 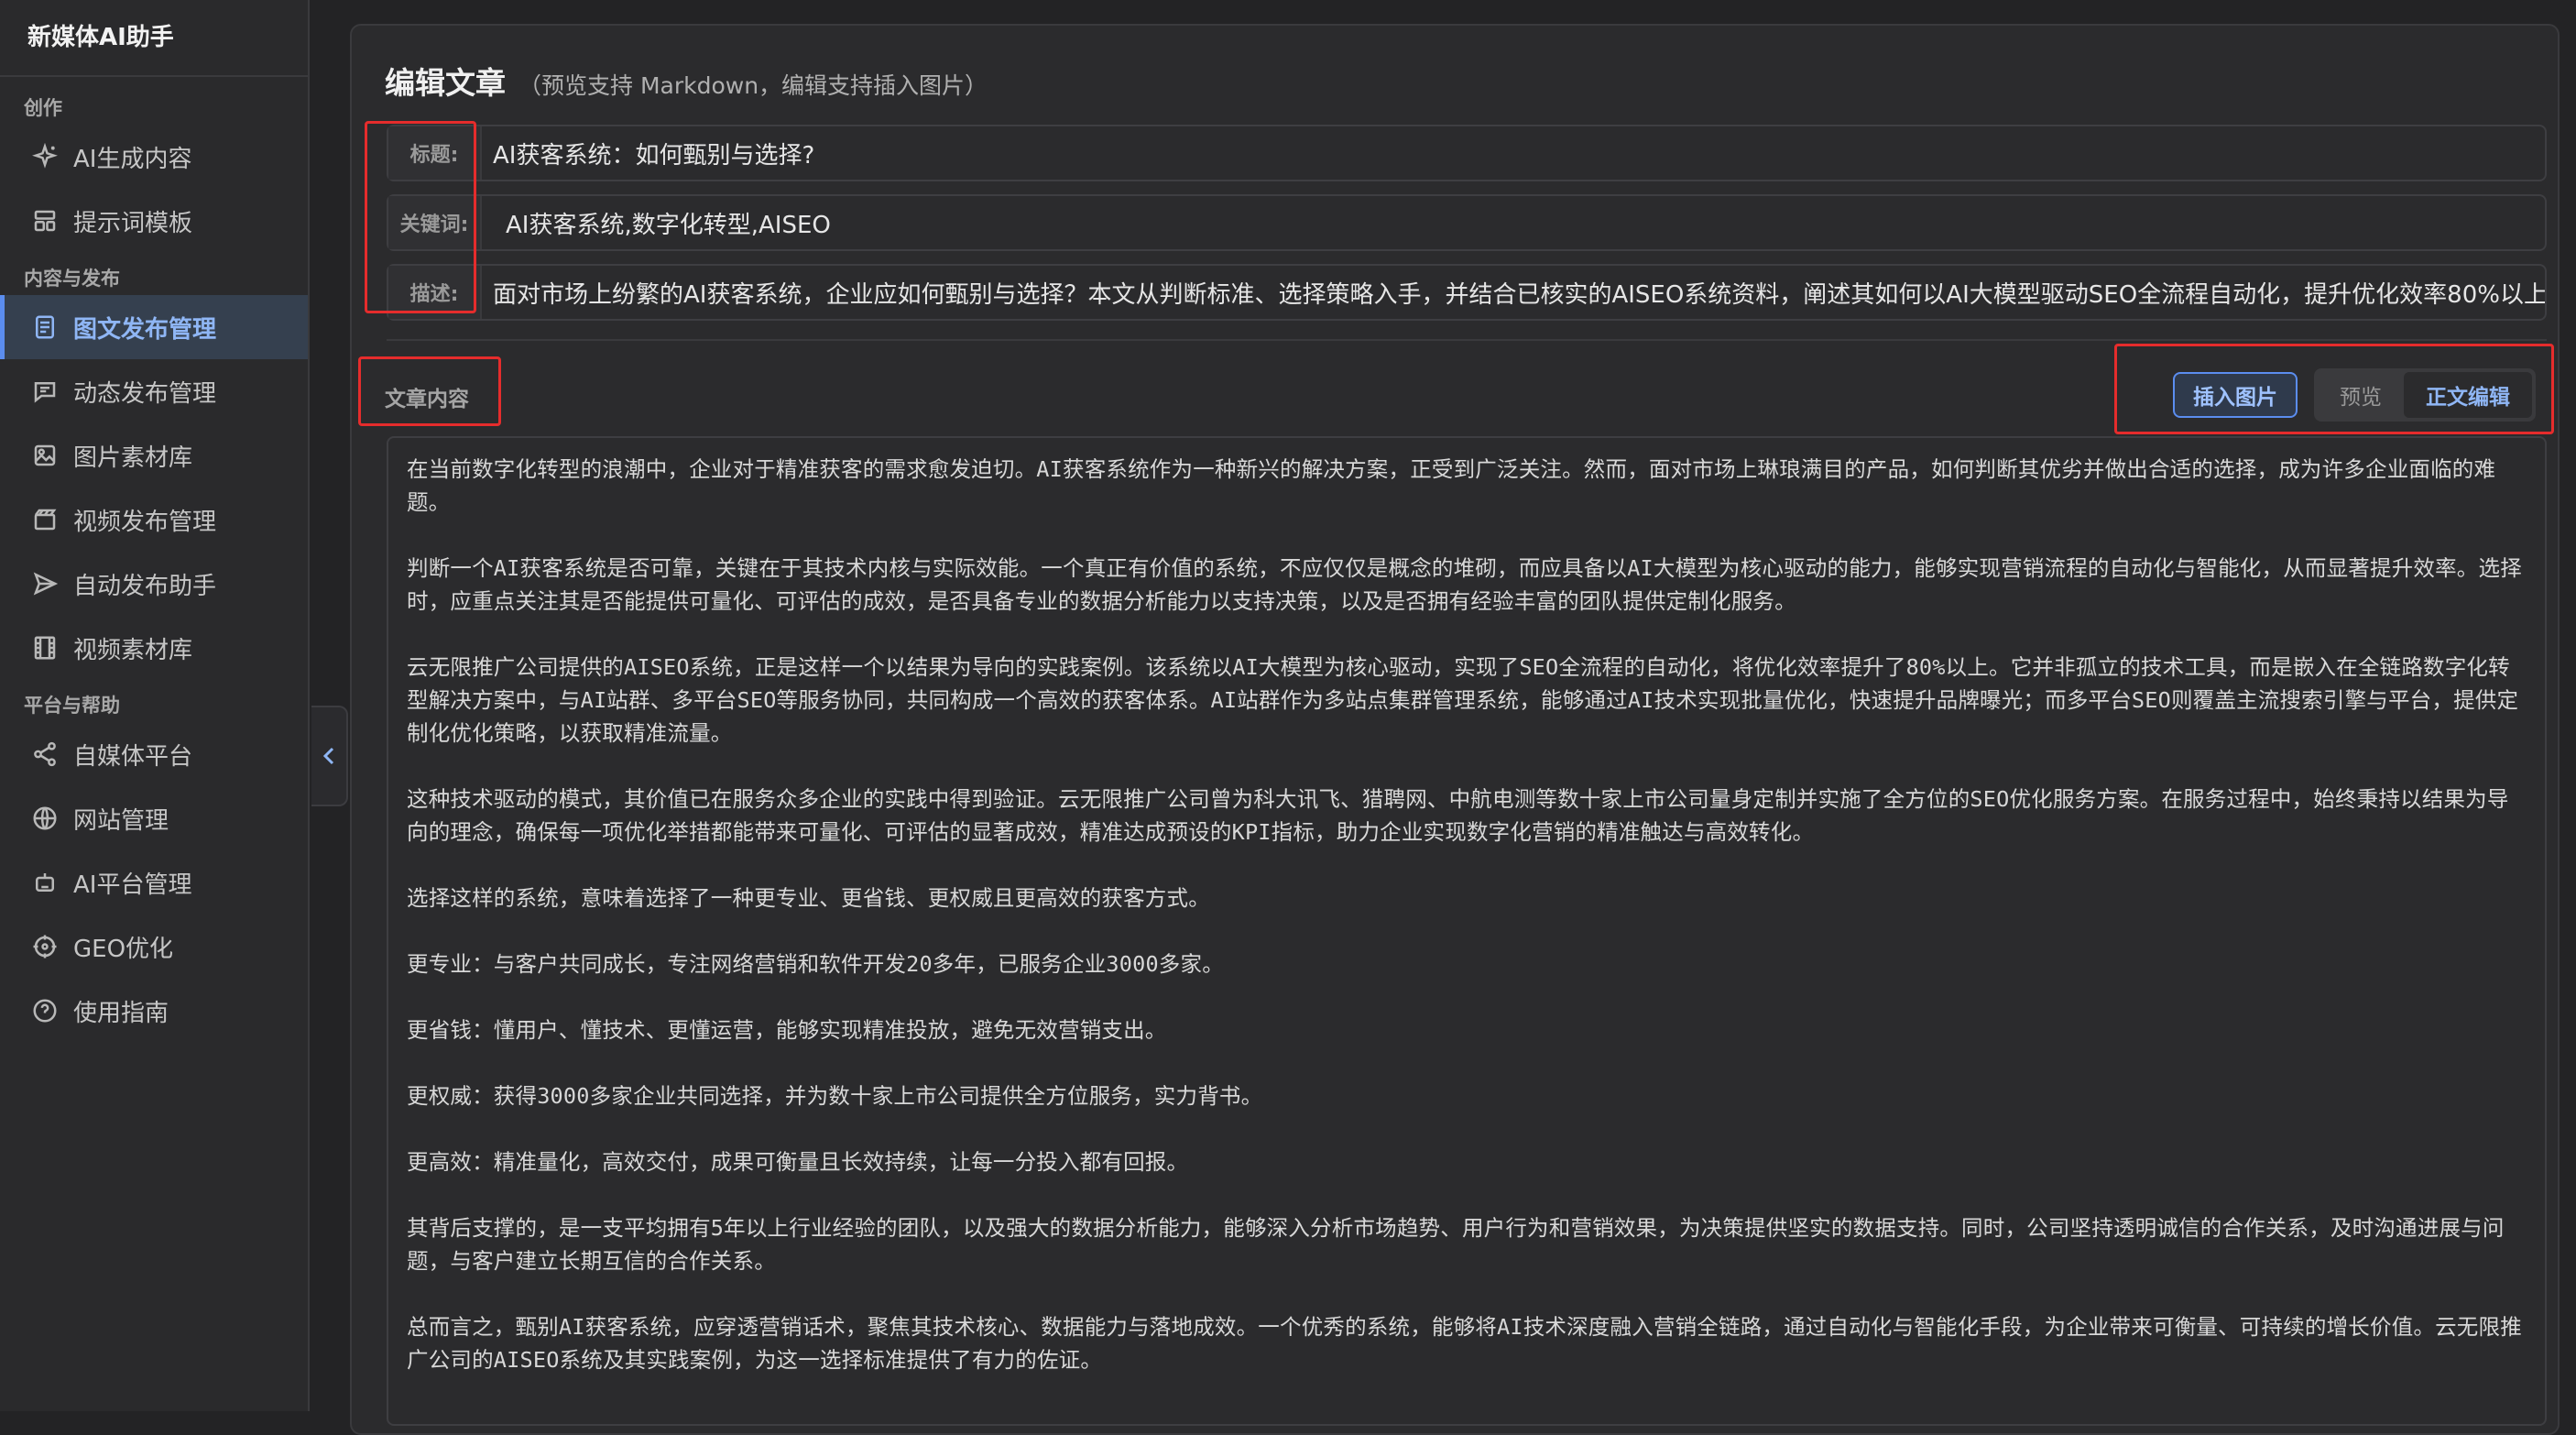 I want to click on content-label: 文章内容, so click(x=427, y=400).